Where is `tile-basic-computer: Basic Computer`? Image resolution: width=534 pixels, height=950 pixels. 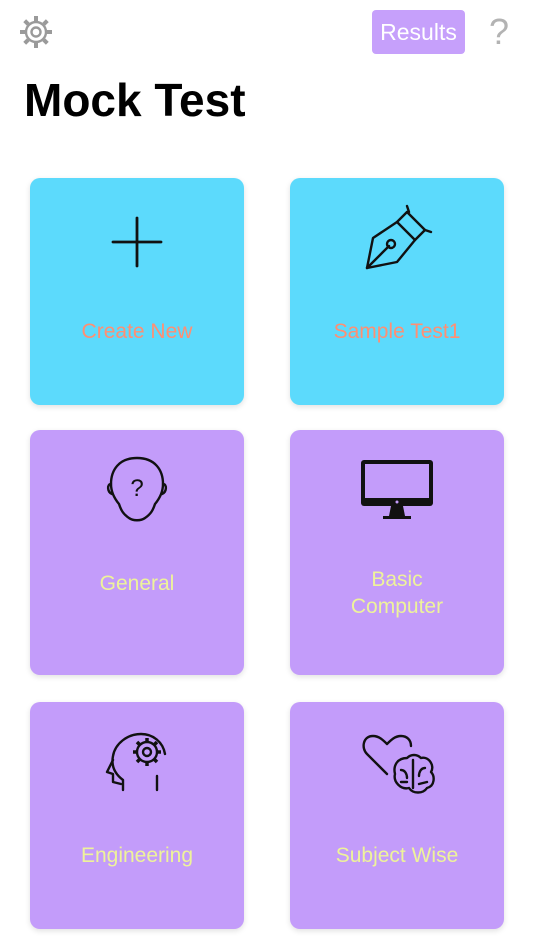
tile-basic-computer: Basic Computer is located at coordinates (397, 552).